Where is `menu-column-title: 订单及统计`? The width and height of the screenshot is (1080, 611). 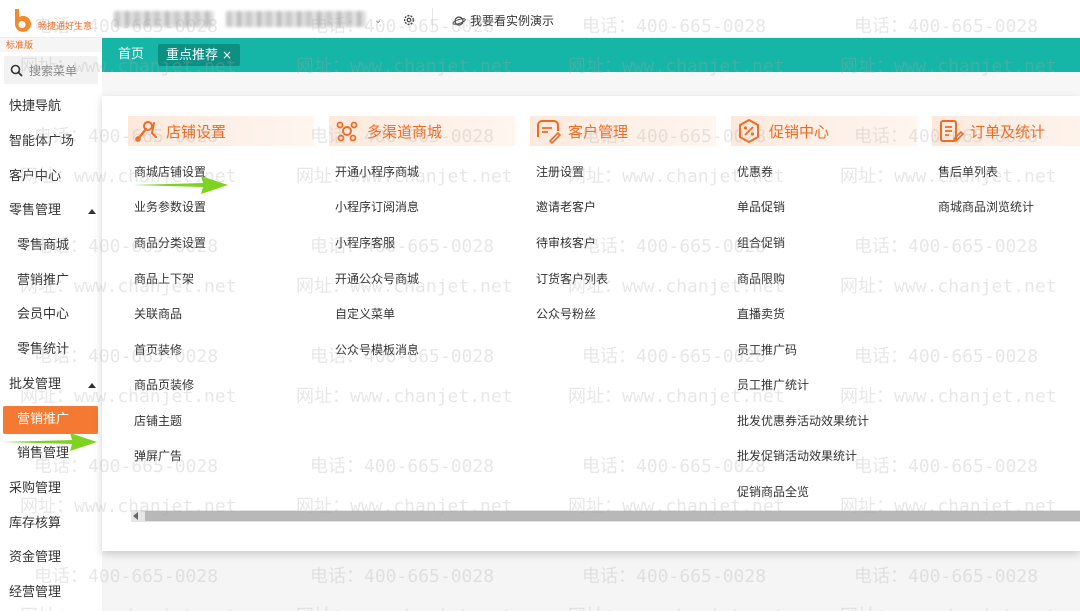
menu-column-title: 订单及统计 is located at coordinates (1008, 131).